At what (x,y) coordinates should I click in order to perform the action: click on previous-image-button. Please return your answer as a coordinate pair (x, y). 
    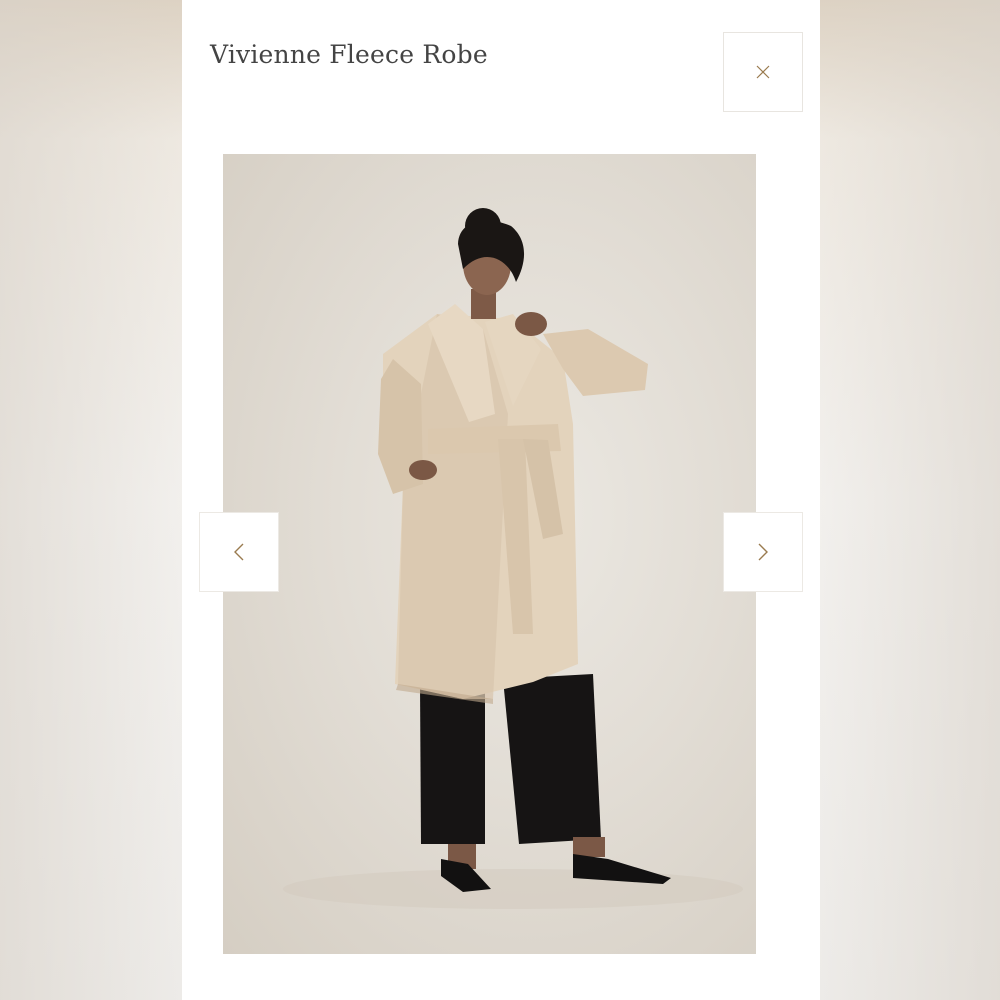
    Looking at the image, I should click on (239, 552).